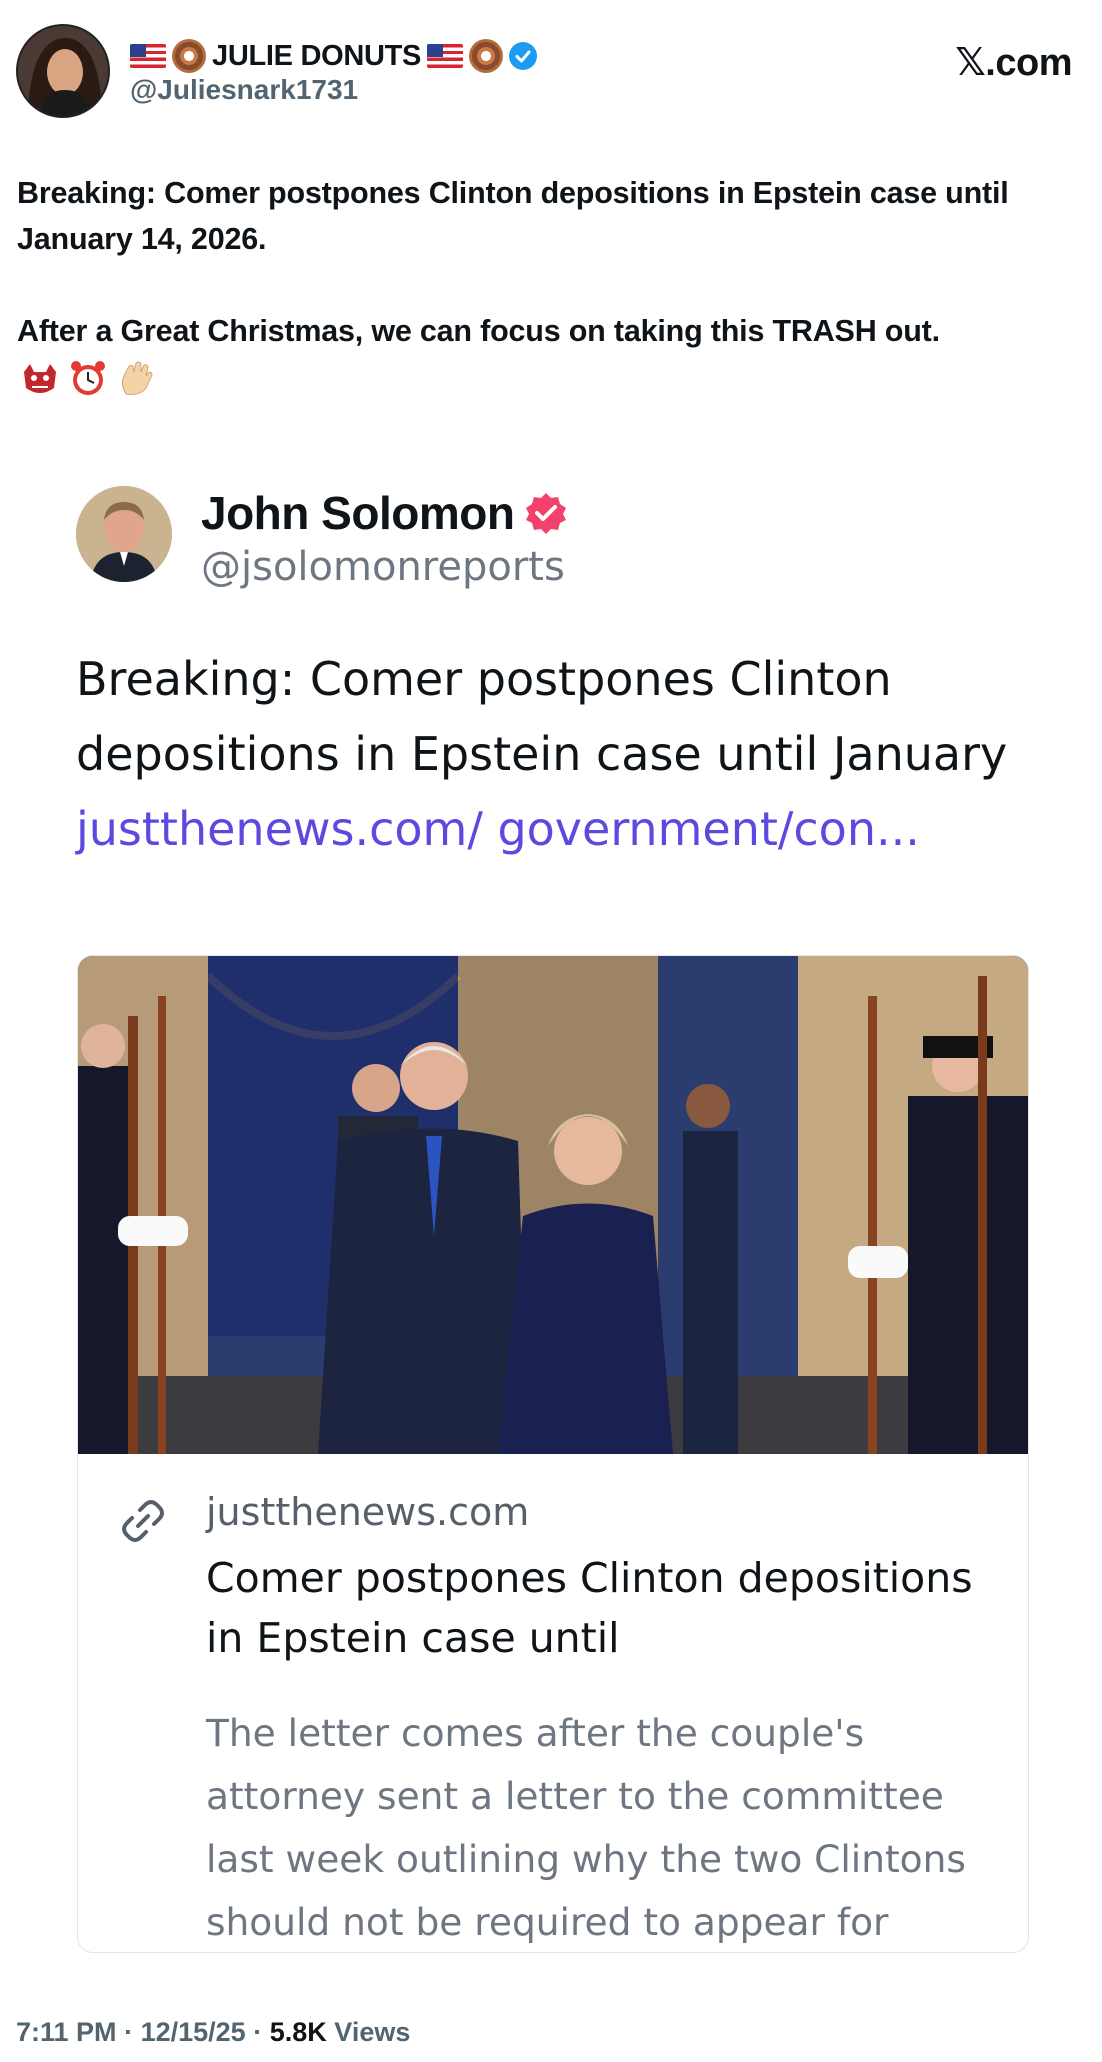 The height and width of the screenshot is (2062, 1102). I want to click on tweet-meta: 7:11 PM · 12/15/25 · 5.8K Views, so click(213, 2032).